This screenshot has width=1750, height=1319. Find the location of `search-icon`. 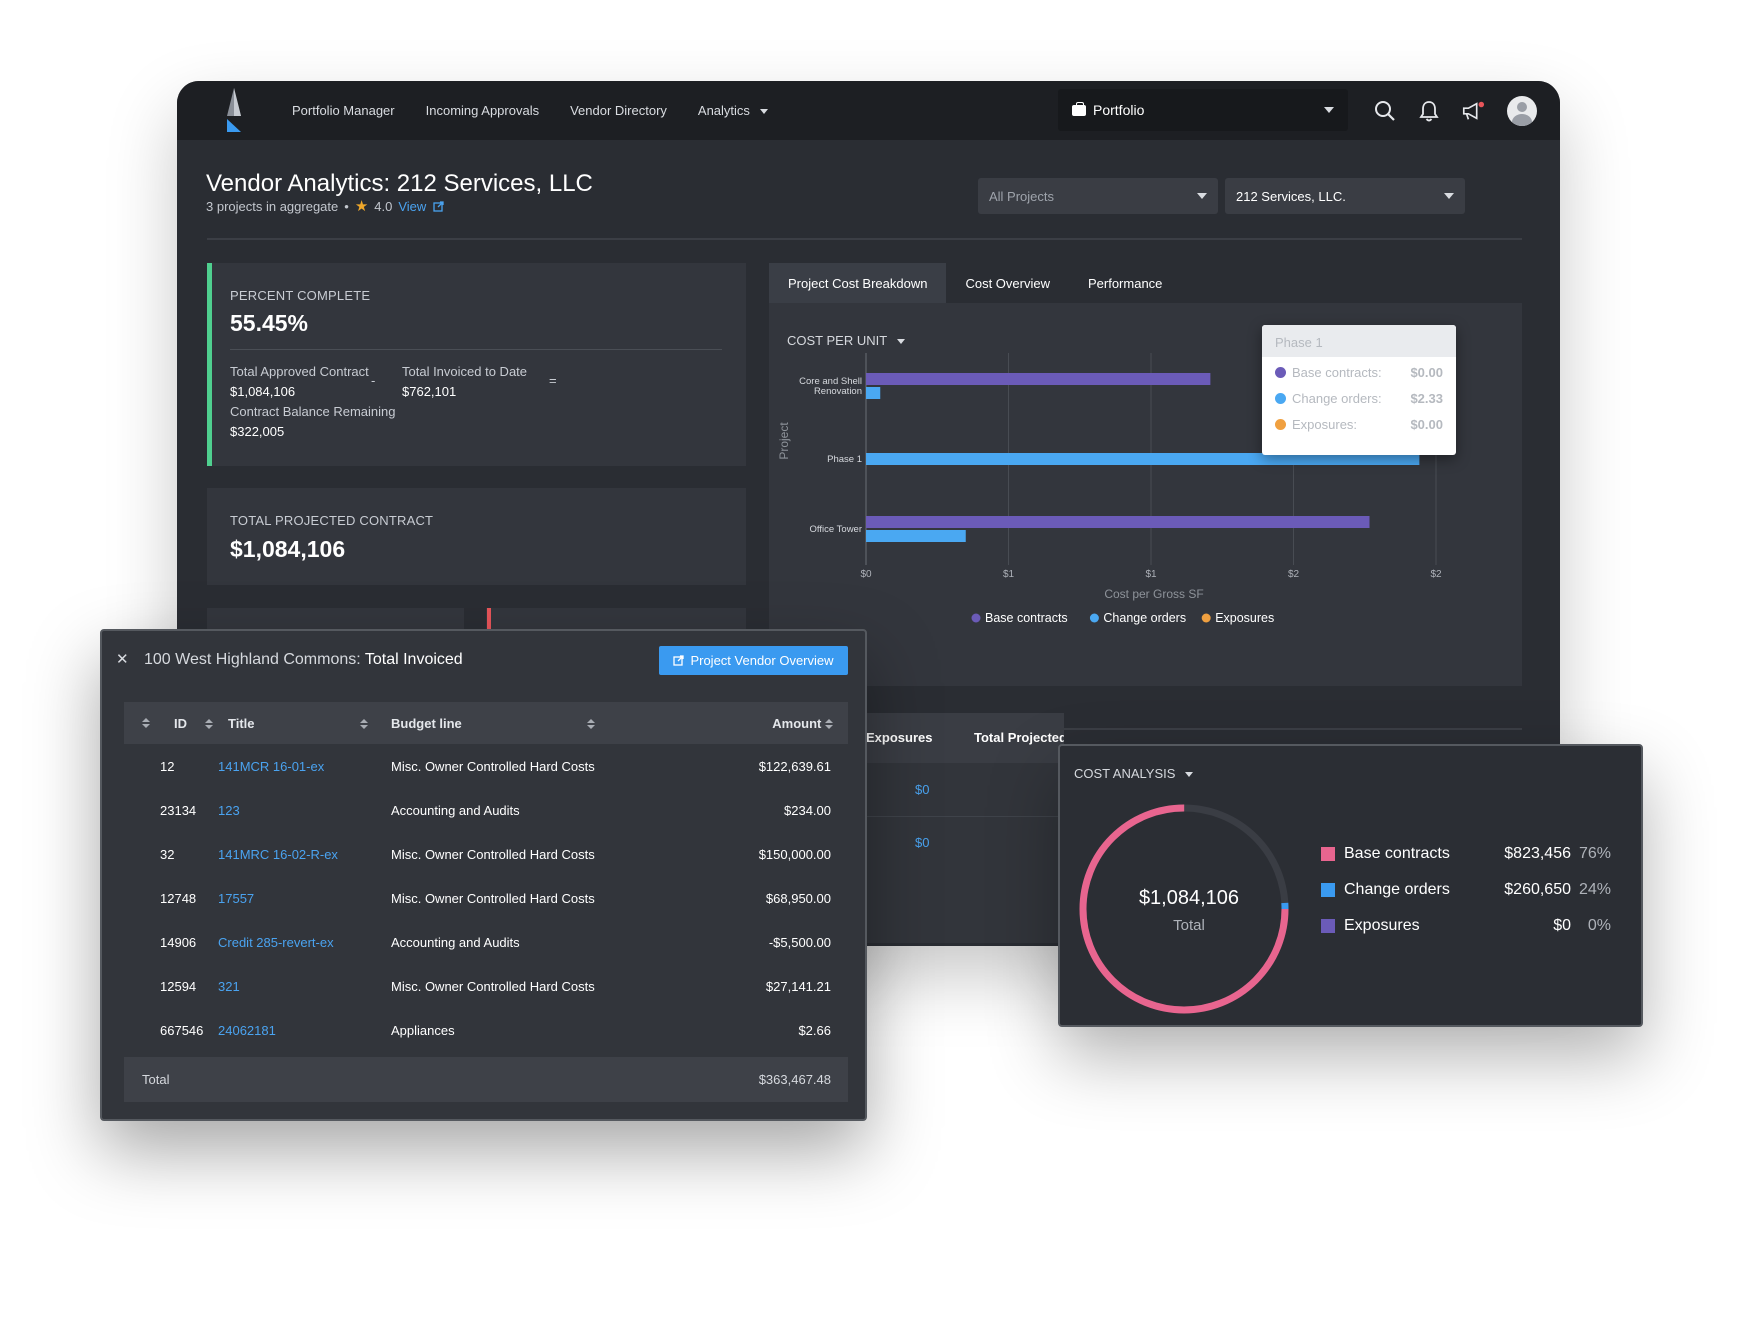

search-icon is located at coordinates (1385, 111).